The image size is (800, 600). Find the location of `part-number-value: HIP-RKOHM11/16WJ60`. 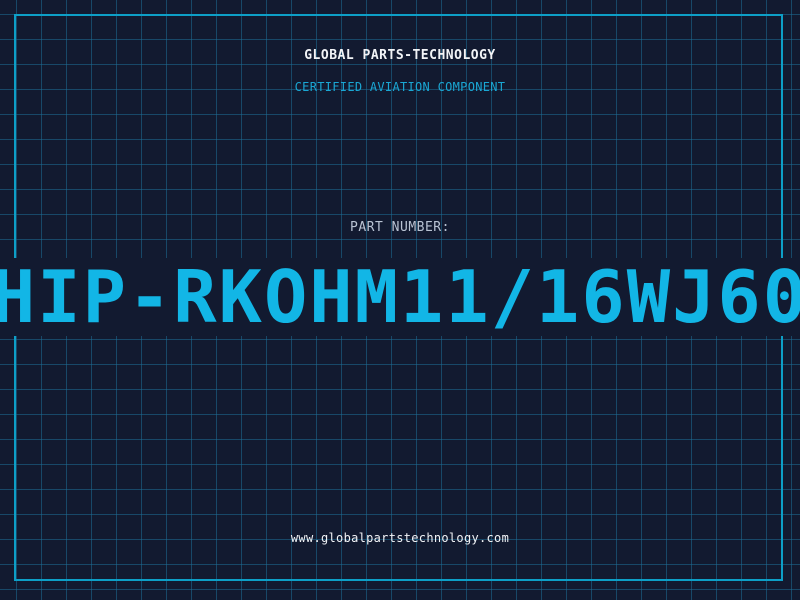

part-number-value: HIP-RKOHM11/16WJ60 is located at coordinates (400, 297).